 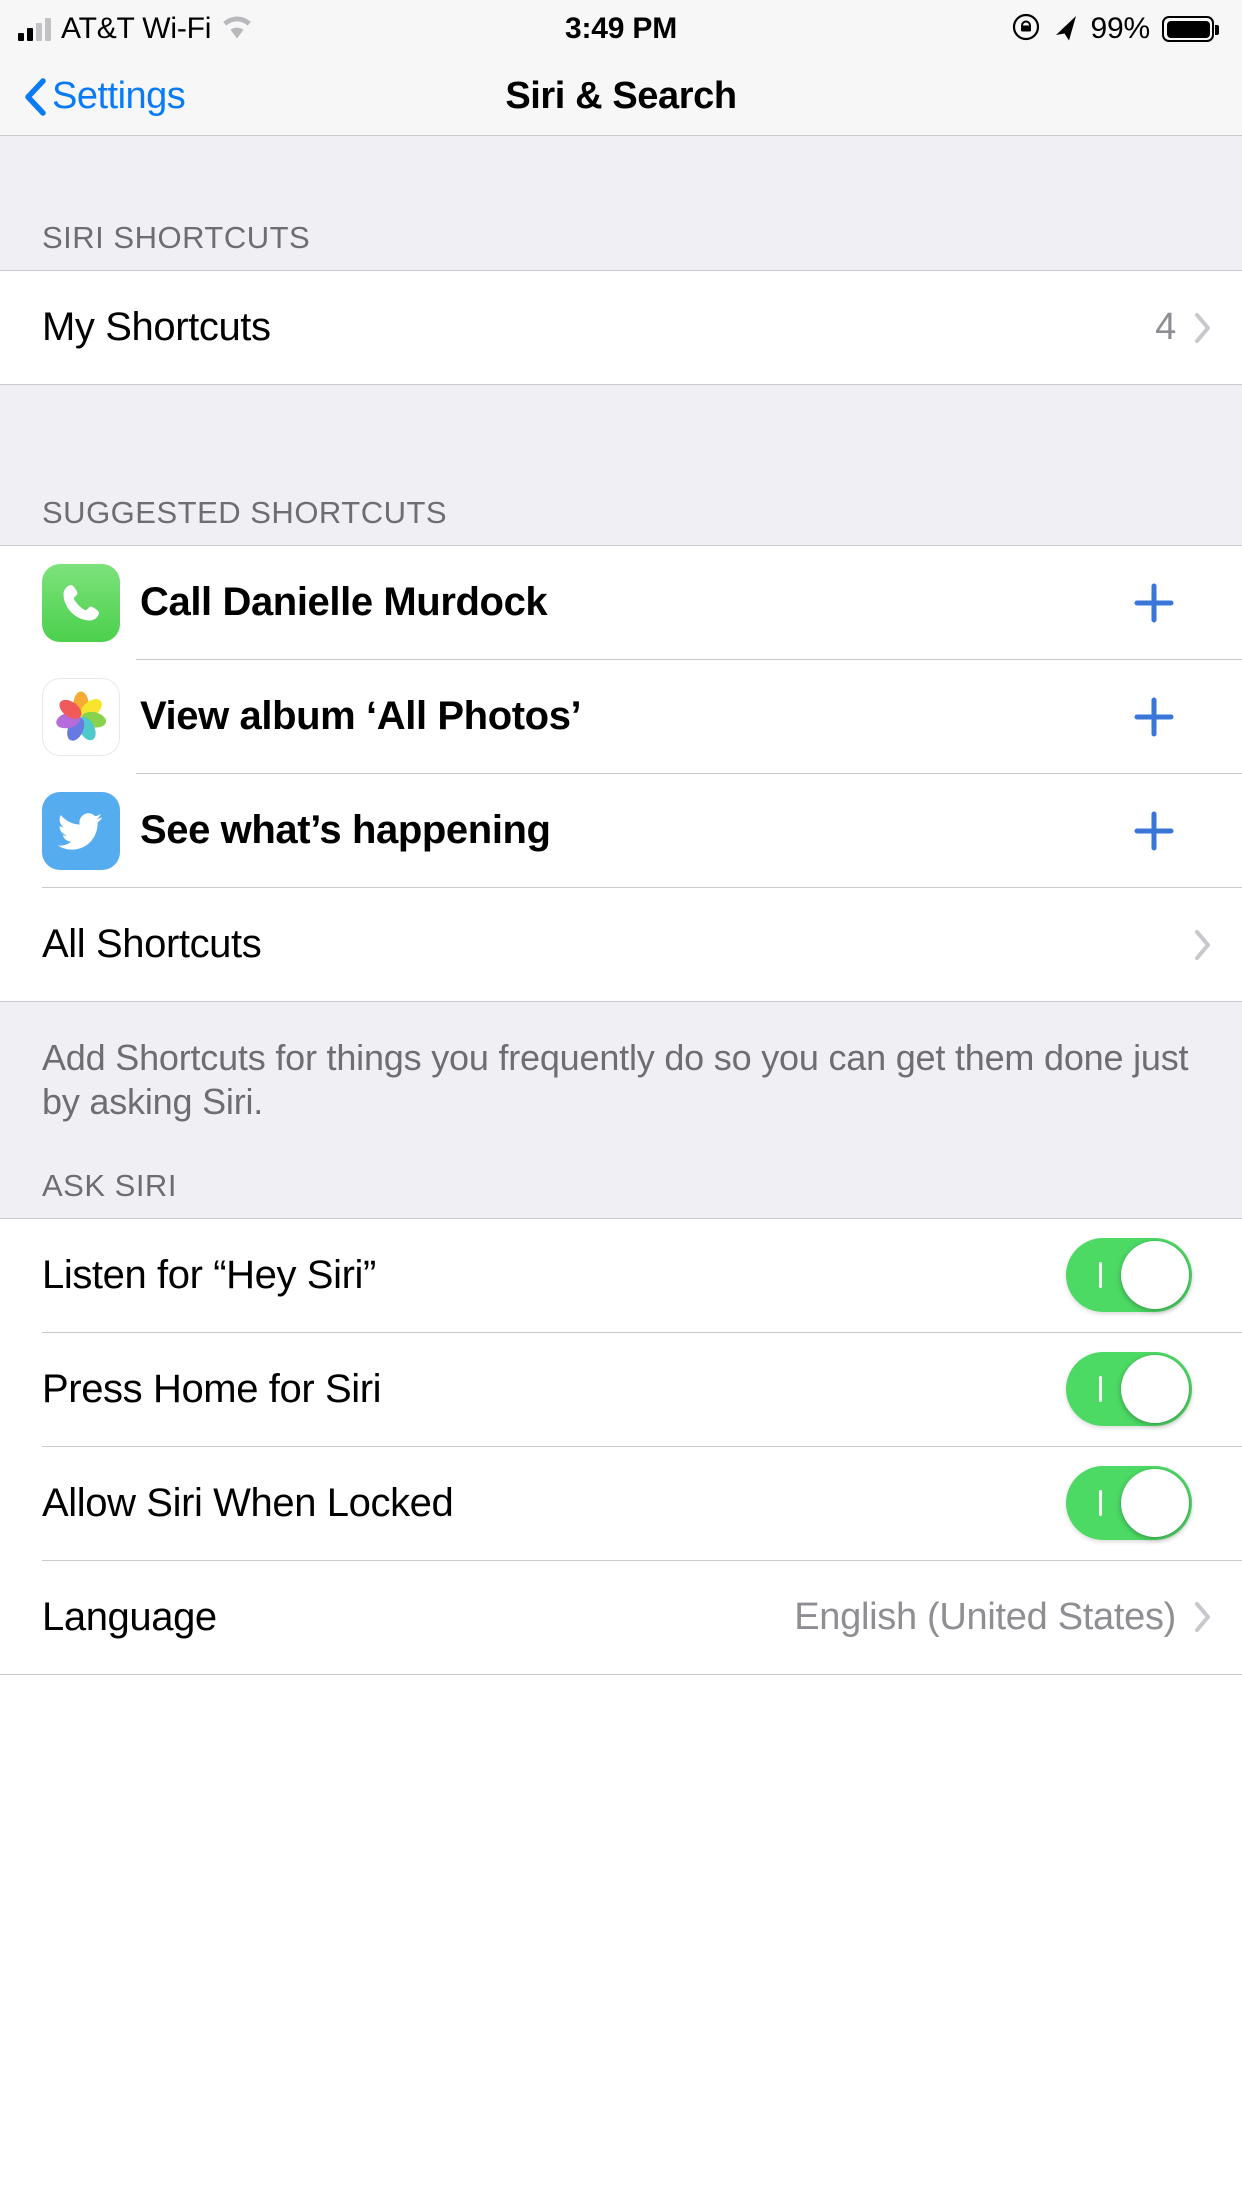 I want to click on toggle-allow-siri-when-locked, so click(x=1129, y=1503).